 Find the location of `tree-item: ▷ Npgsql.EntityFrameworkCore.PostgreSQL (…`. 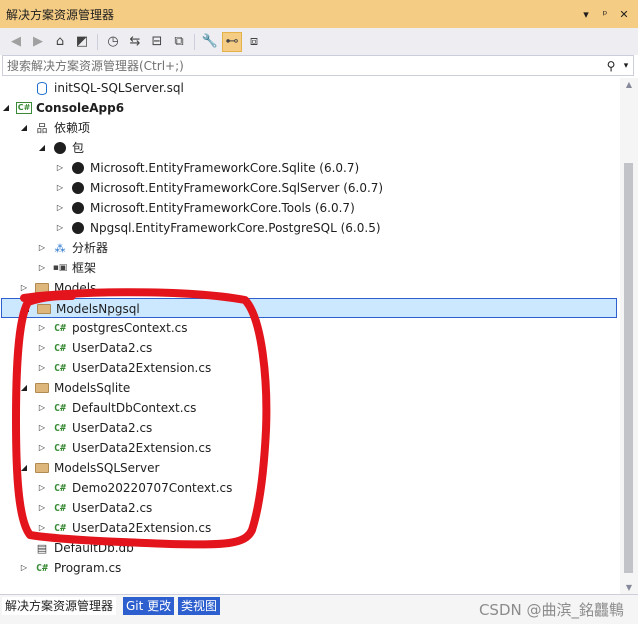

tree-item: ▷ Npgsql.EntityFrameworkCore.PostgreSQL (… is located at coordinates (309, 228).